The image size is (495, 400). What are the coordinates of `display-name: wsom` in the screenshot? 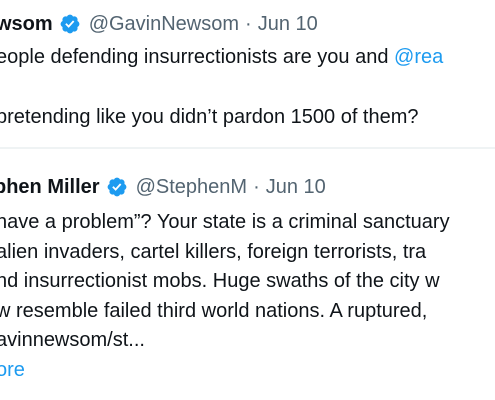 It's located at (26, 24).